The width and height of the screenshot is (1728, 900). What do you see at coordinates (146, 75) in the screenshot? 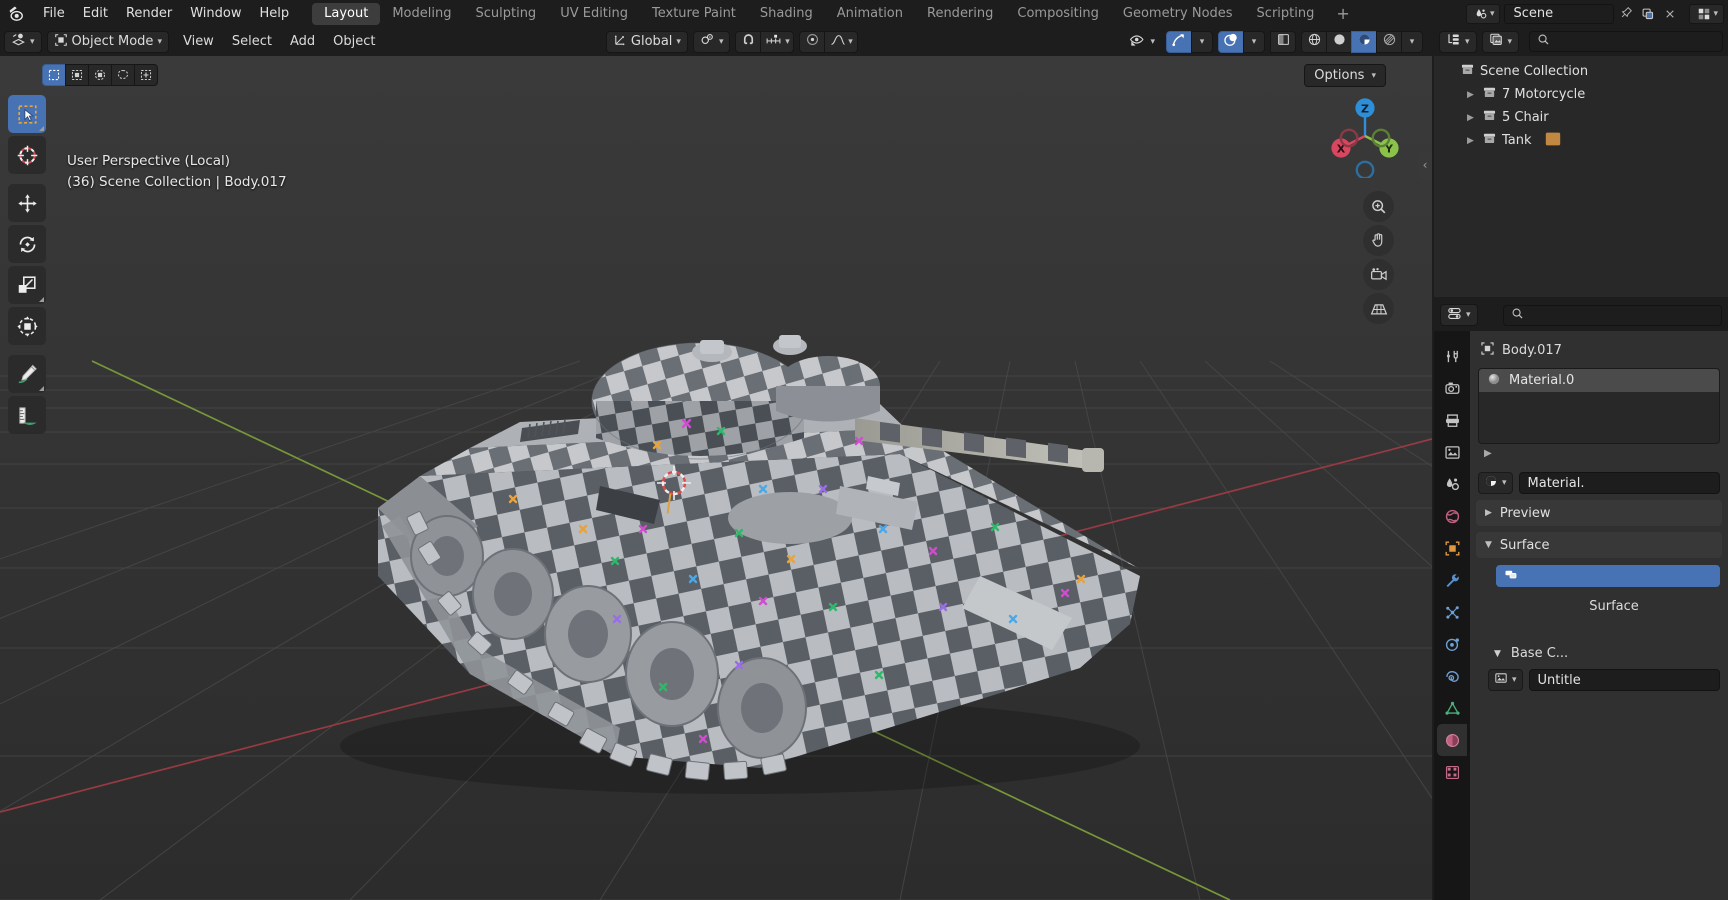
I see `select-extend-button` at bounding box center [146, 75].